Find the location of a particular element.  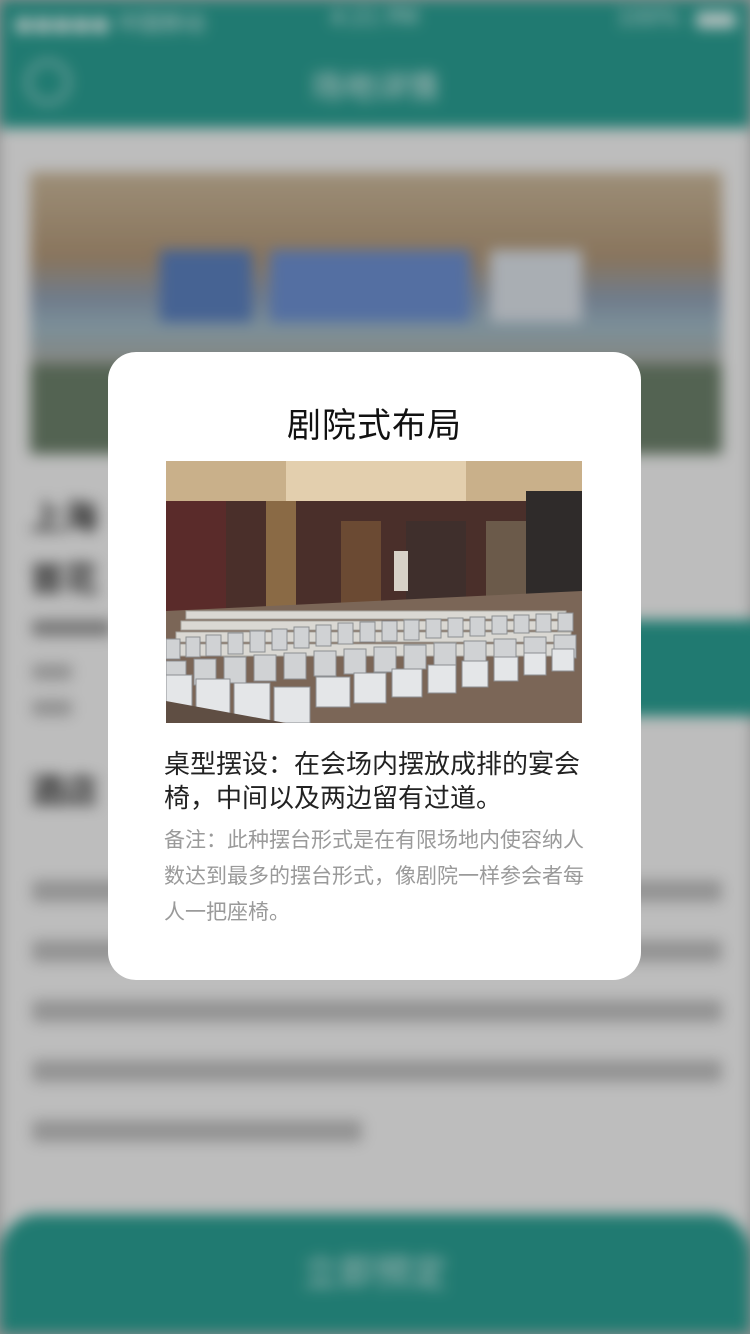

modal-title: 剧院式布局 is located at coordinates (374, 426).